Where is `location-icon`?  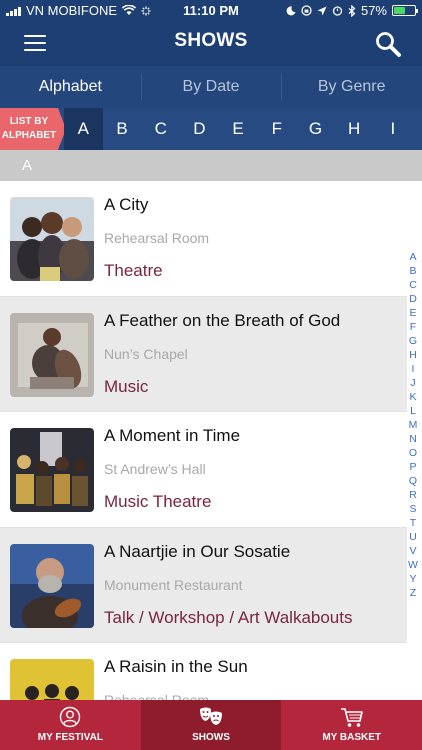 location-icon is located at coordinates (322, 10).